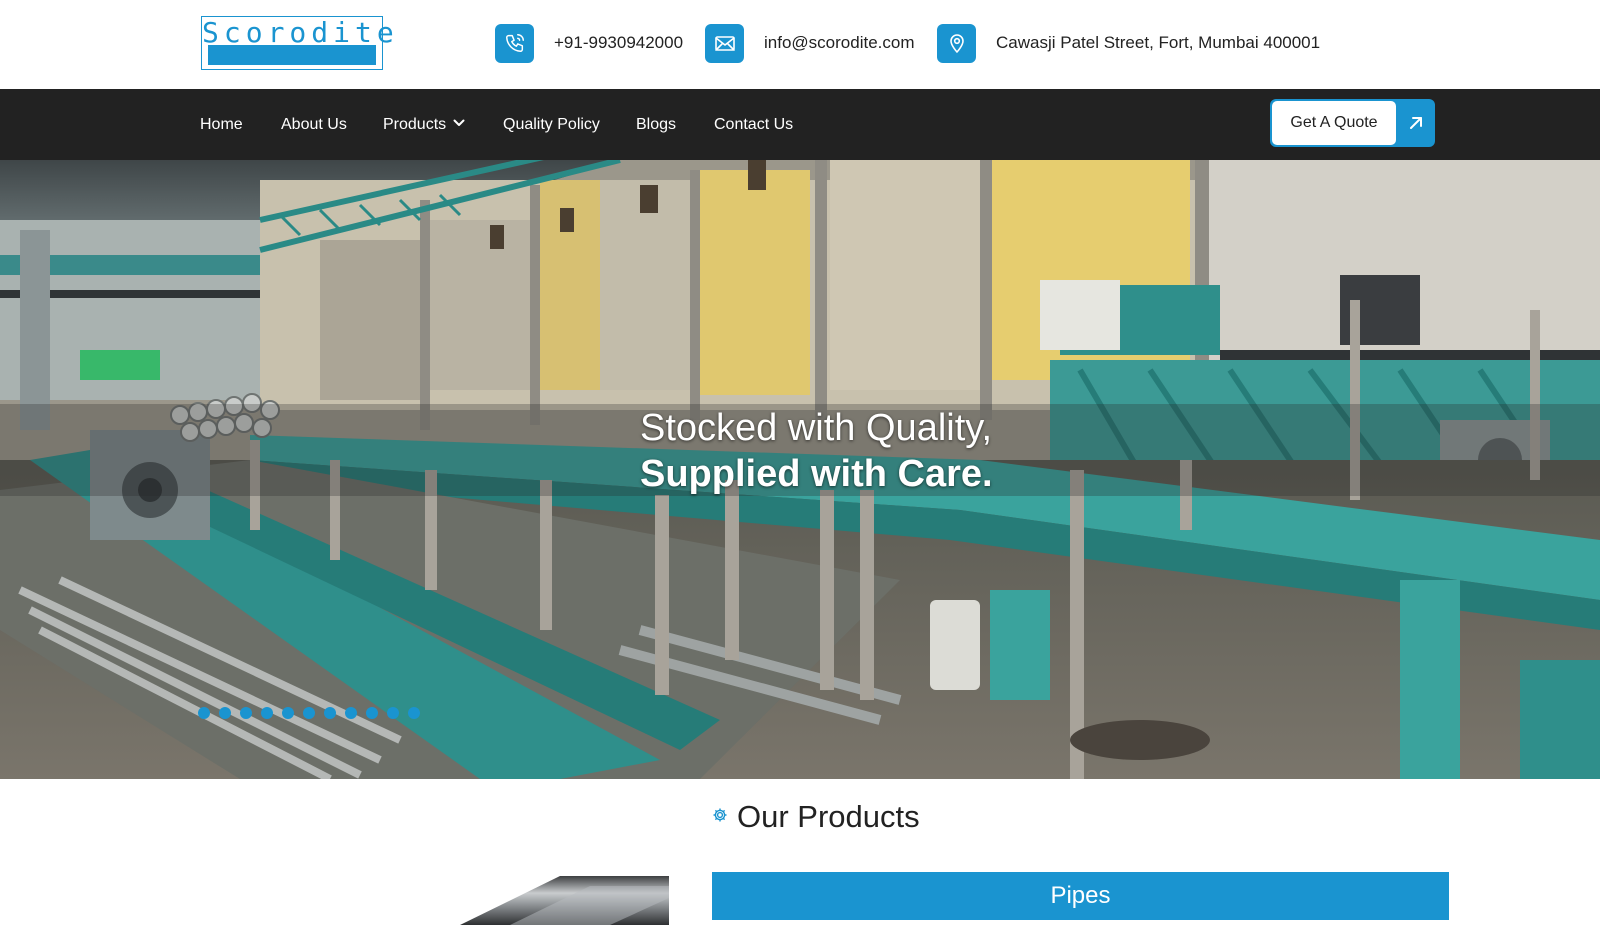 Image resolution: width=1600 pixels, height=925 pixels. Describe the element at coordinates (292, 55) in the screenshot. I see `logo-bar` at that location.